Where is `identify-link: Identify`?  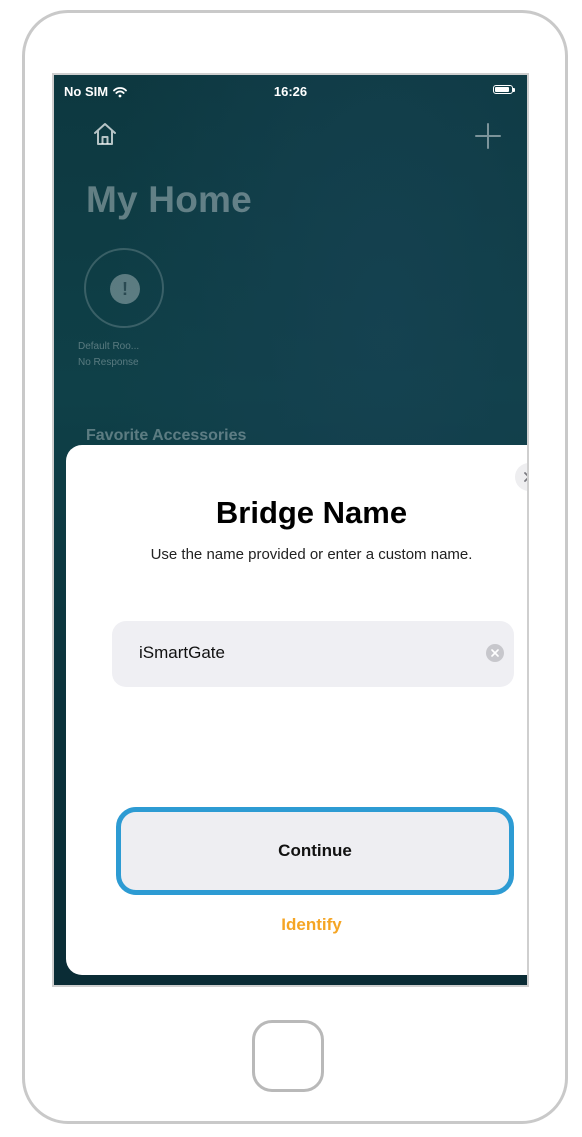 identify-link: Identify is located at coordinates (296, 925).